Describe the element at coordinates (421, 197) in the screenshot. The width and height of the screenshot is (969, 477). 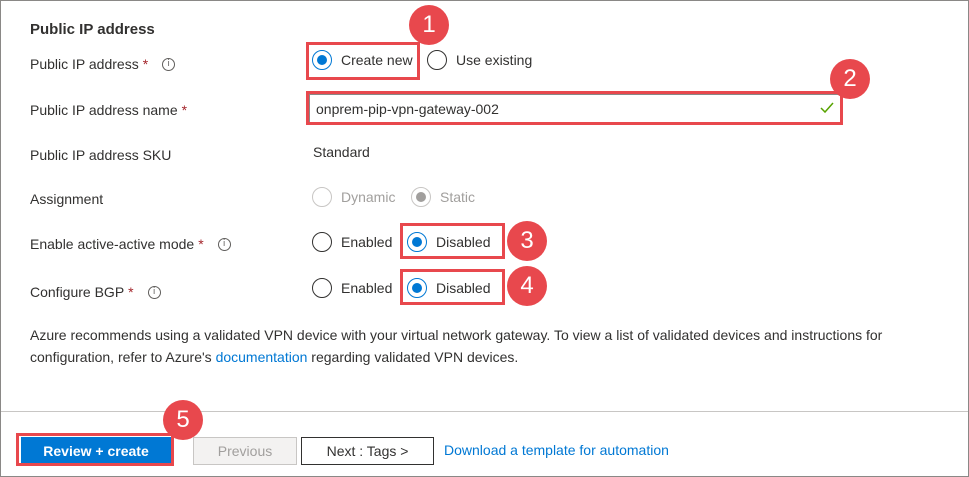
I see `radio-selected-icon` at that location.